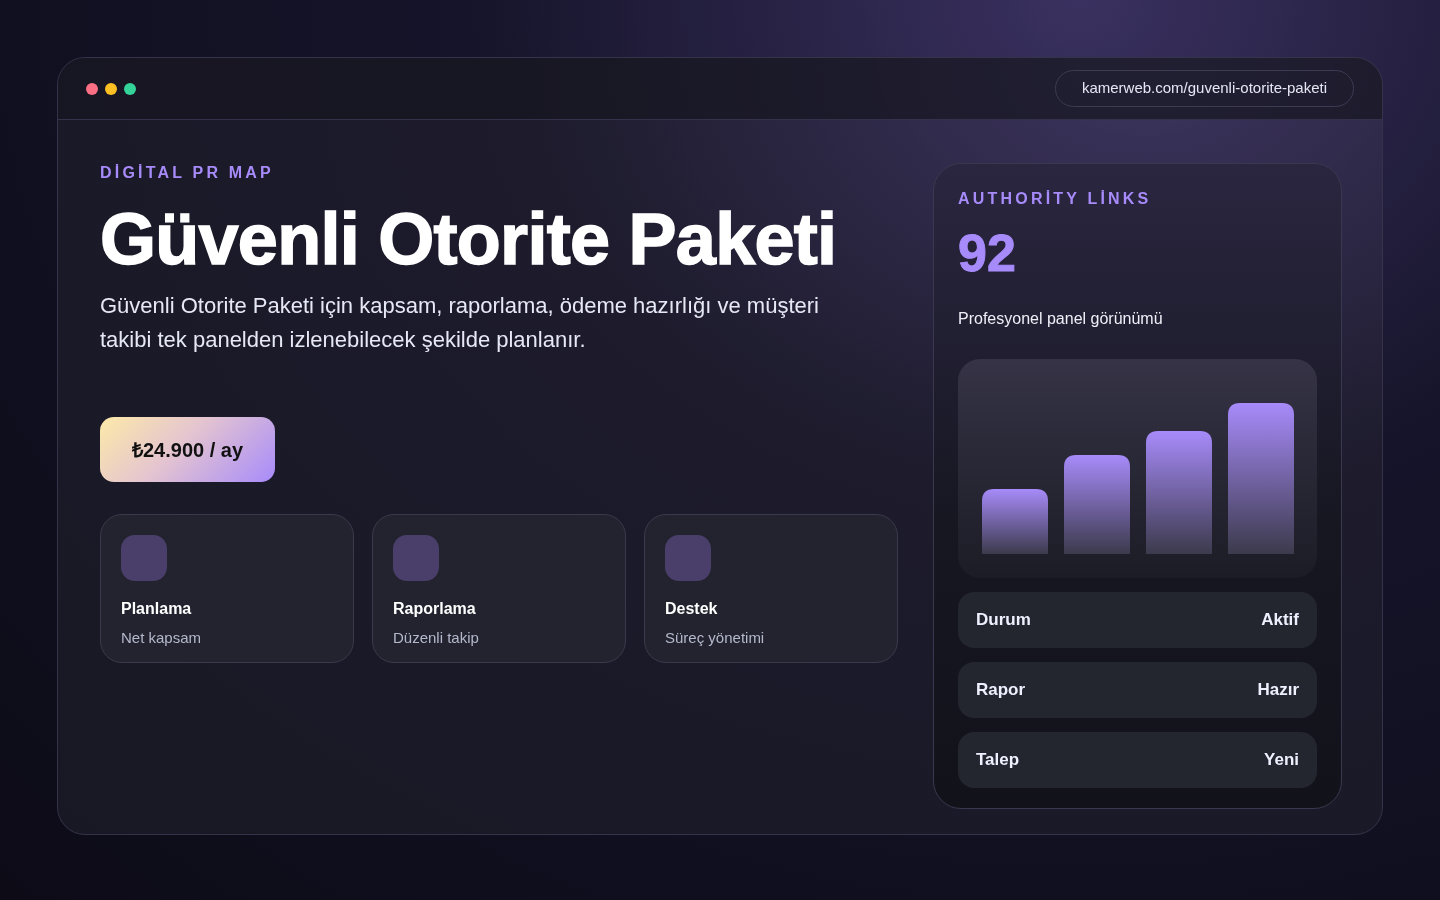 Image resolution: width=1440 pixels, height=900 pixels. What do you see at coordinates (1055, 199) in the screenshot?
I see `panel-eyebrow: AUTHORİTY LİNKS` at bounding box center [1055, 199].